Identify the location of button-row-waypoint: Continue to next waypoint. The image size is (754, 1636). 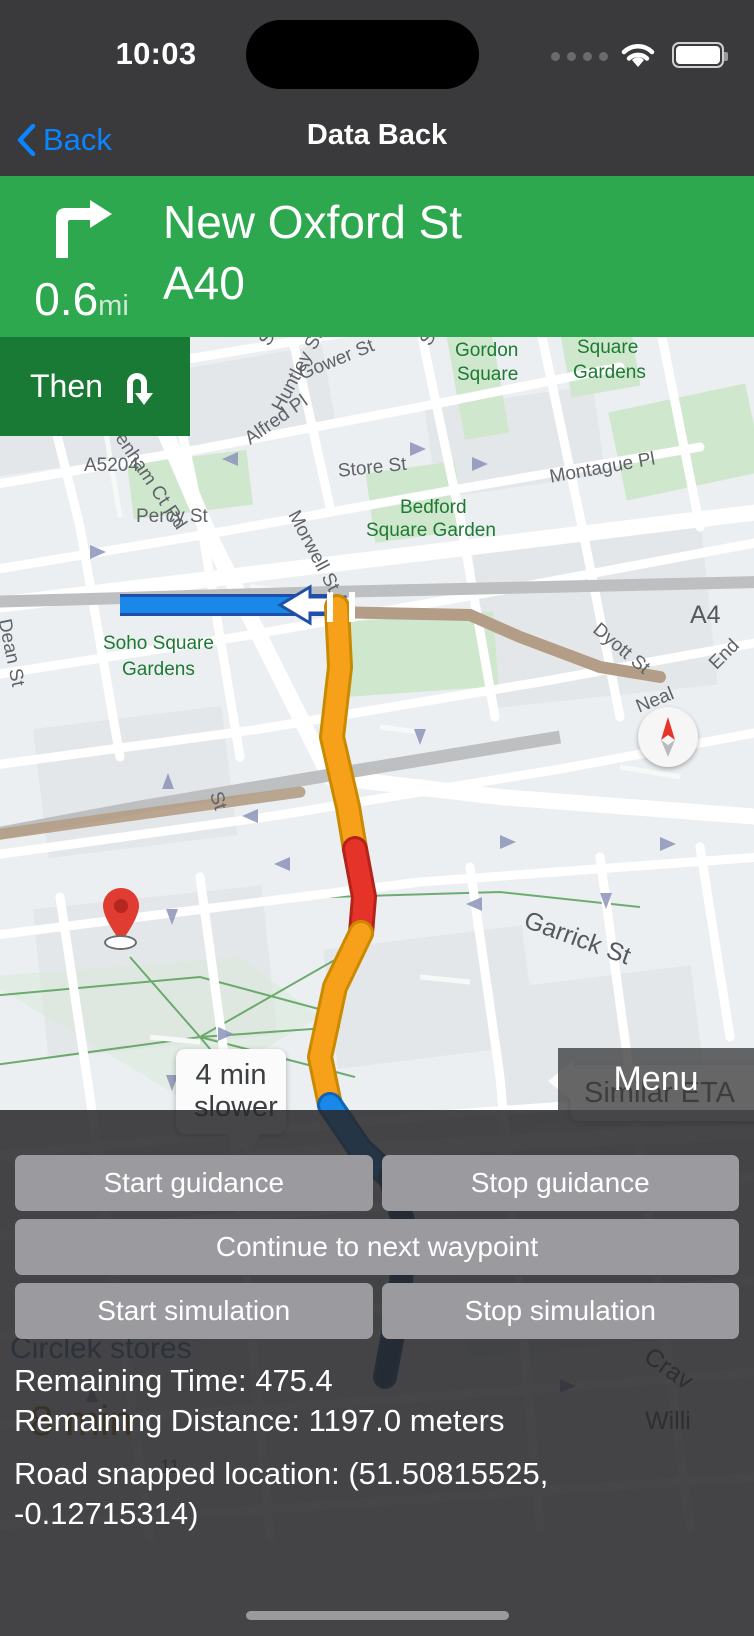
(377, 1251).